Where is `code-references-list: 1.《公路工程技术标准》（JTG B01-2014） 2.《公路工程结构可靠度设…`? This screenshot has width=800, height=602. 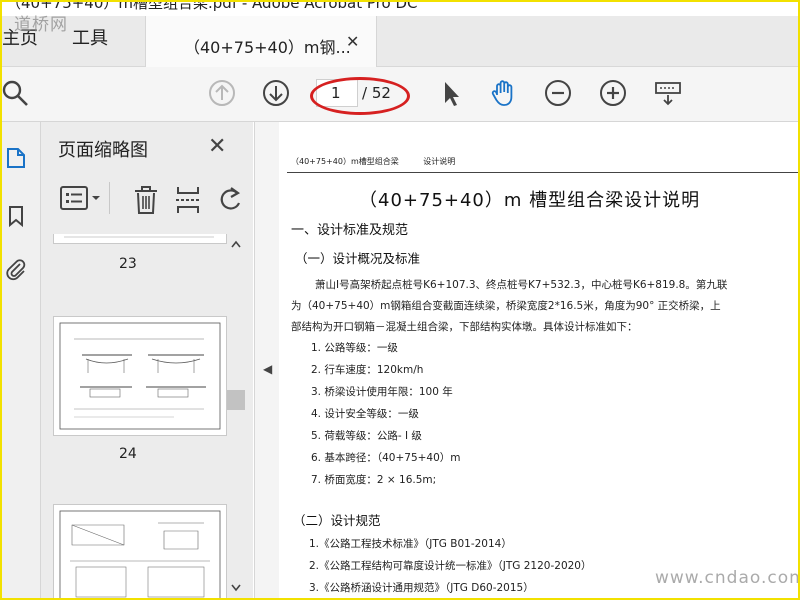
code-references-list: 1.《公路工程技术标准》（JTG B01-2014） 2.《公路工程结构可靠度设… is located at coordinates (450, 569).